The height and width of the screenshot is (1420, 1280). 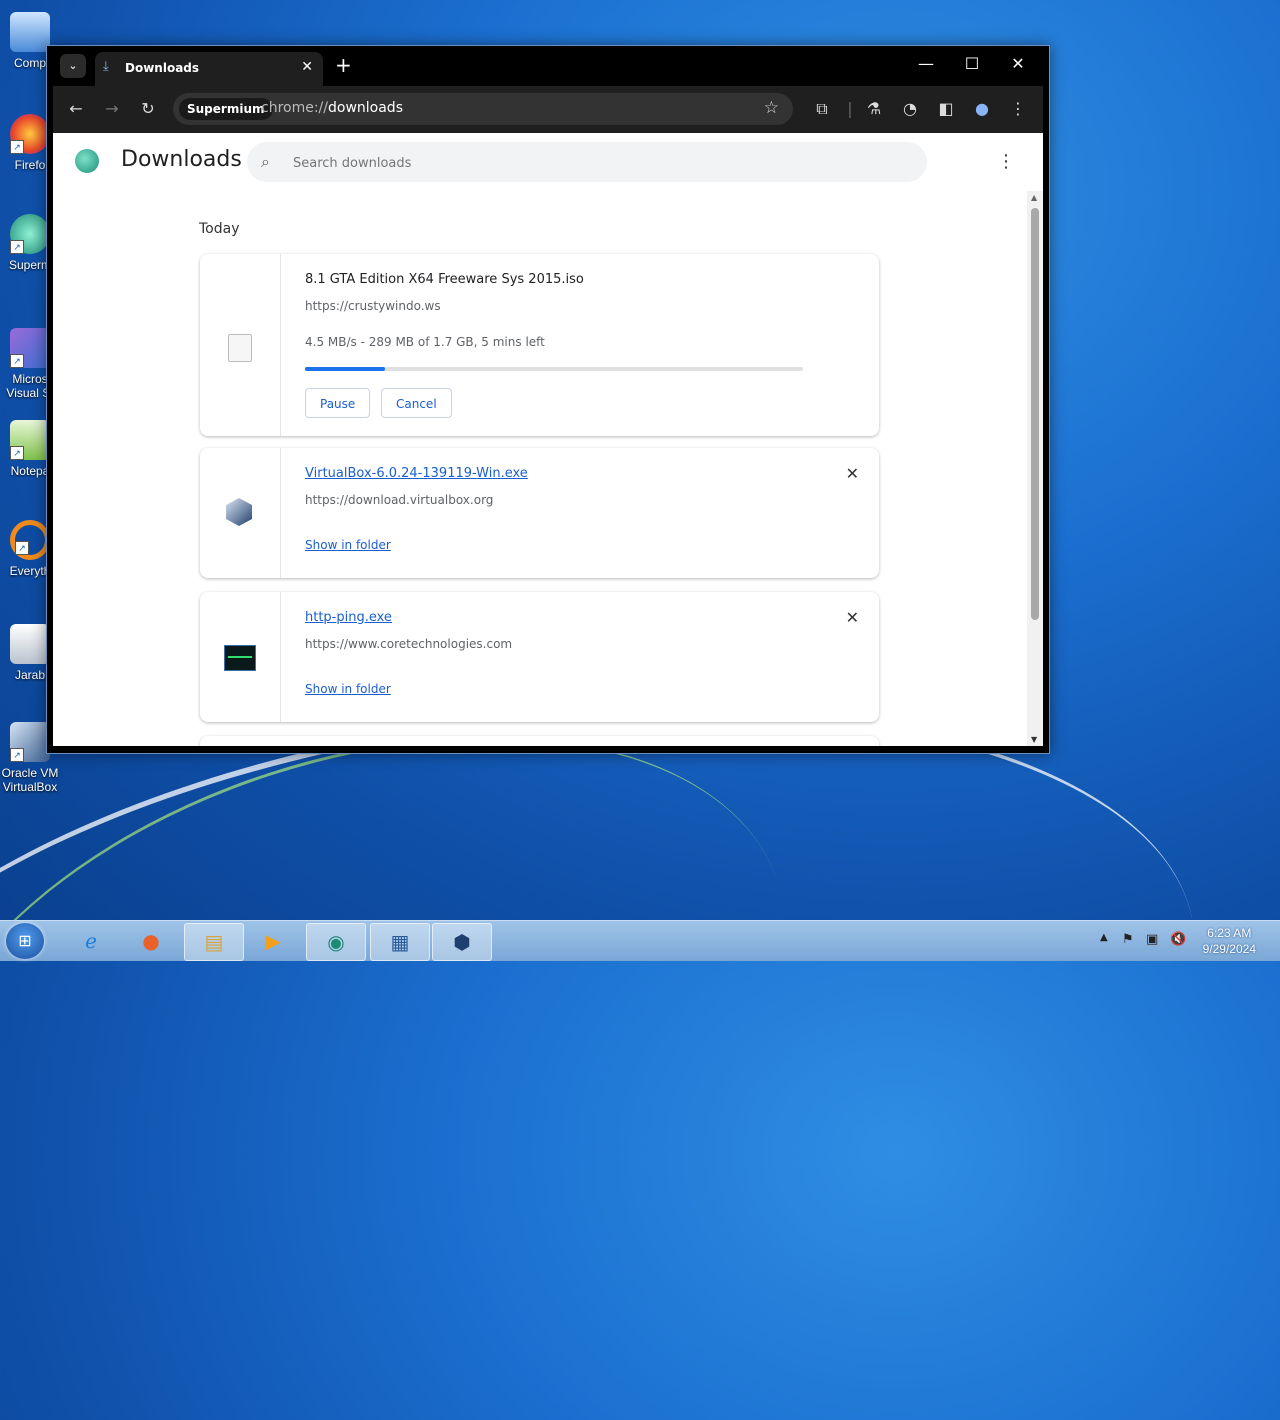 What do you see at coordinates (1018, 108) in the screenshot?
I see `browser-menu-icon: ⋮` at bounding box center [1018, 108].